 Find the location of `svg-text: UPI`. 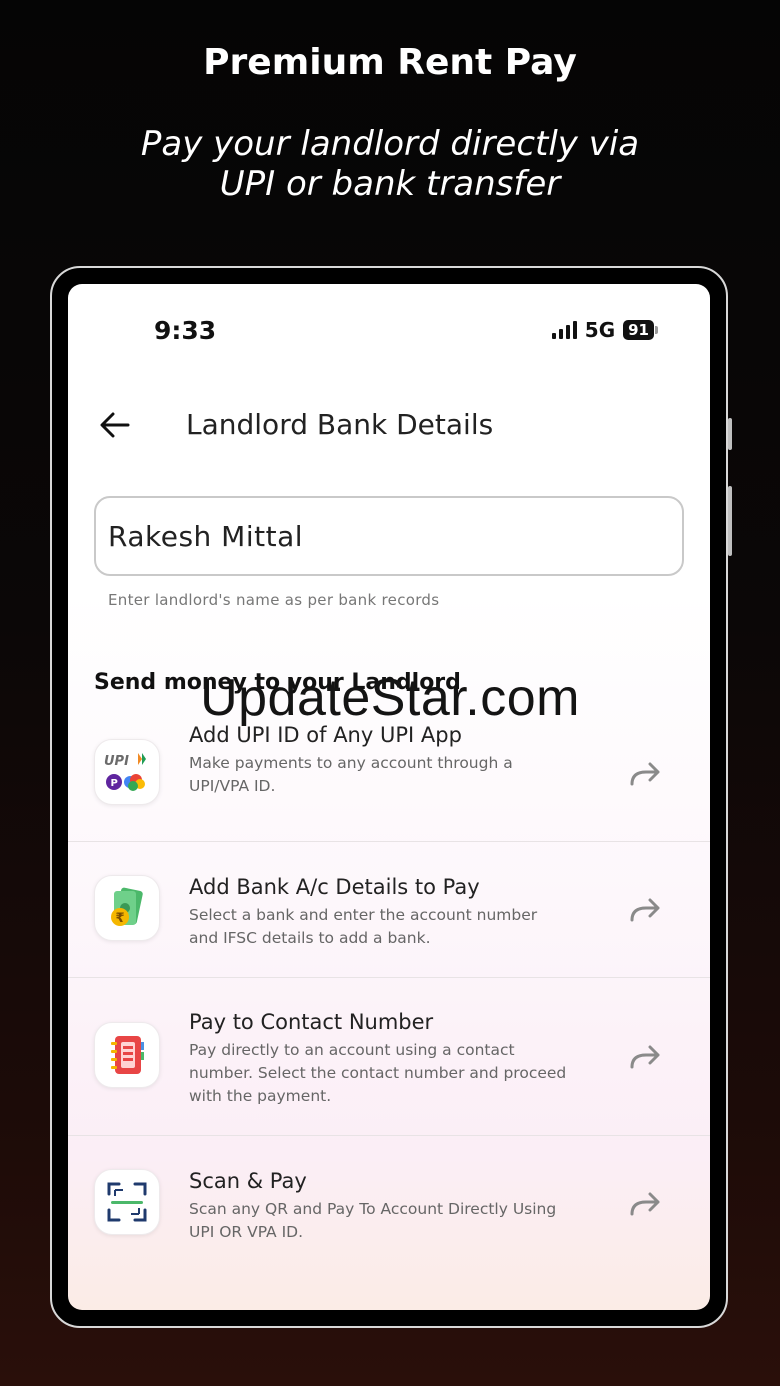

svg-text: UPI is located at coordinates (116, 761).